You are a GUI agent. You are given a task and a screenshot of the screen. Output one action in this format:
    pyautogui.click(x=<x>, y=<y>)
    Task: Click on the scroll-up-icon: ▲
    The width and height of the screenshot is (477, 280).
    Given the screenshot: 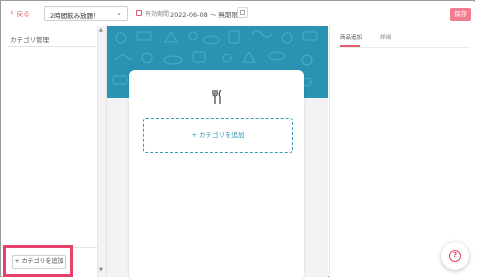 What is the action you would take?
    pyautogui.click(x=101, y=30)
    